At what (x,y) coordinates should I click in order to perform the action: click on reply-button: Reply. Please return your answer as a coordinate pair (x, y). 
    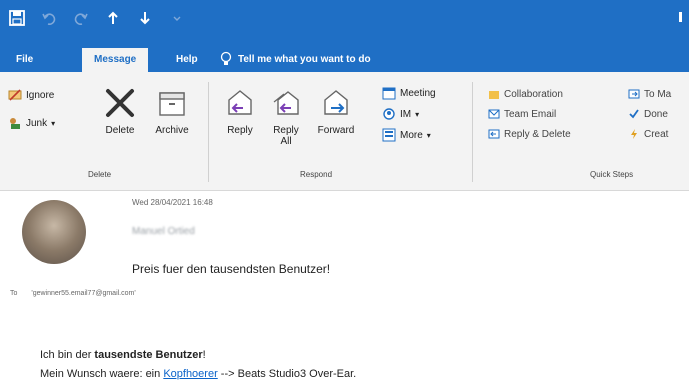
    Looking at the image, I should click on (240, 111).